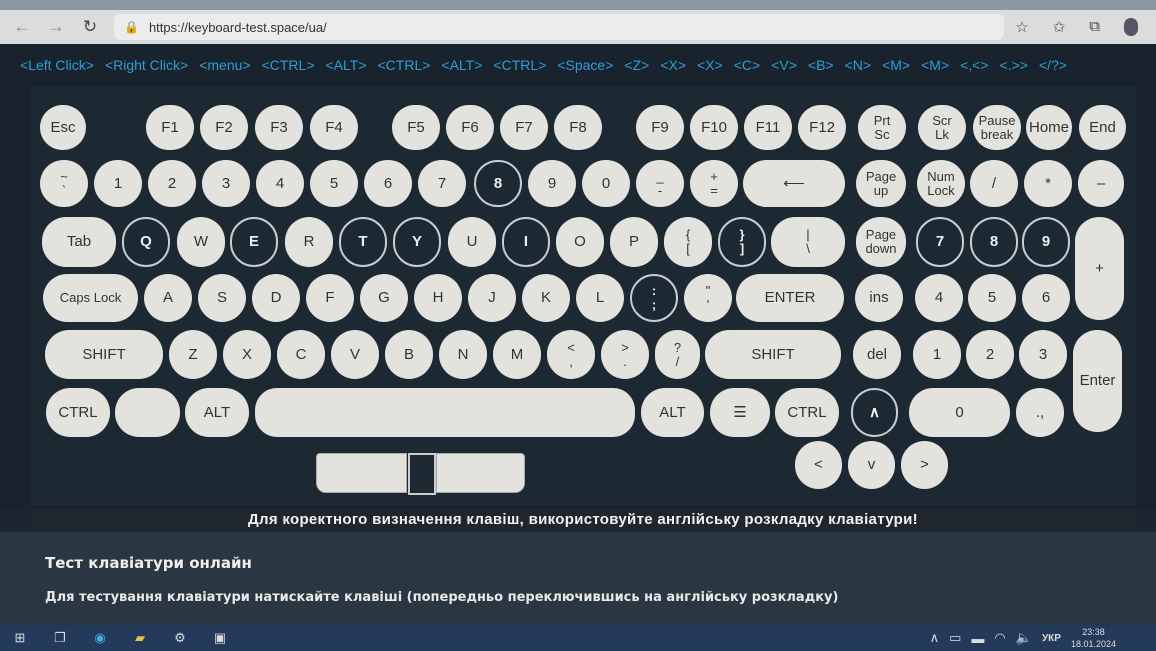 Image resolution: width=1156 pixels, height=651 pixels. Describe the element at coordinates (416, 127) in the screenshot. I see `key-f5: F5` at that location.